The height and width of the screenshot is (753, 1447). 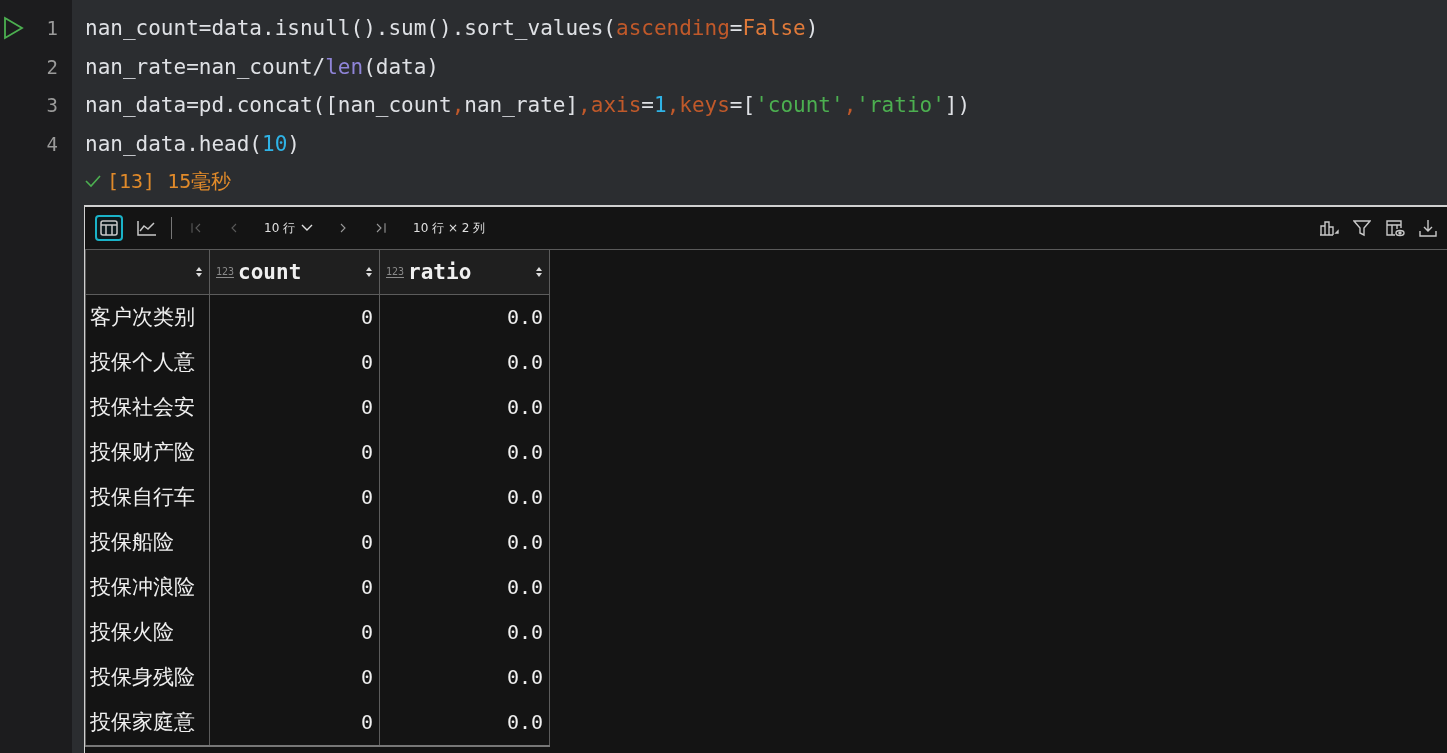 What do you see at coordinates (147, 362) in the screenshot?
I see `row-index-cell: 投保个人意` at bounding box center [147, 362].